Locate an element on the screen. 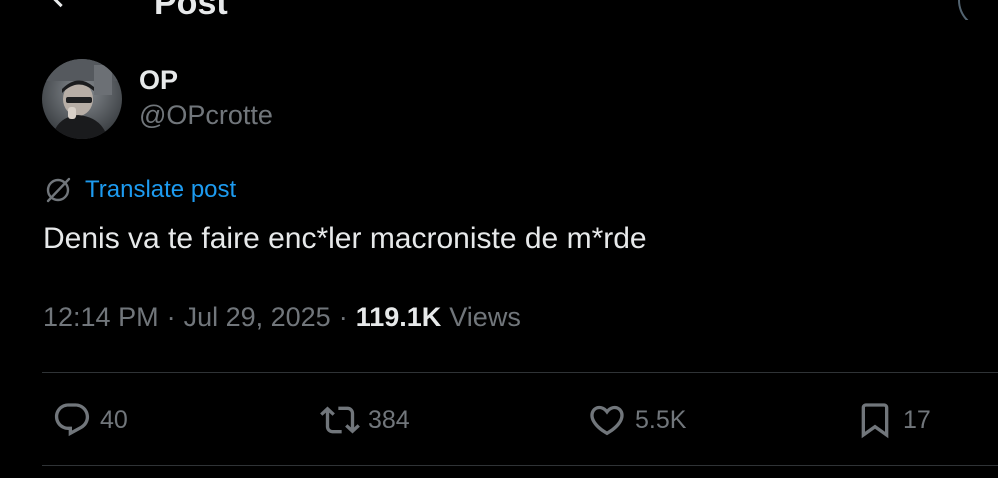  translate-post-label: Translate post is located at coordinates (161, 189).